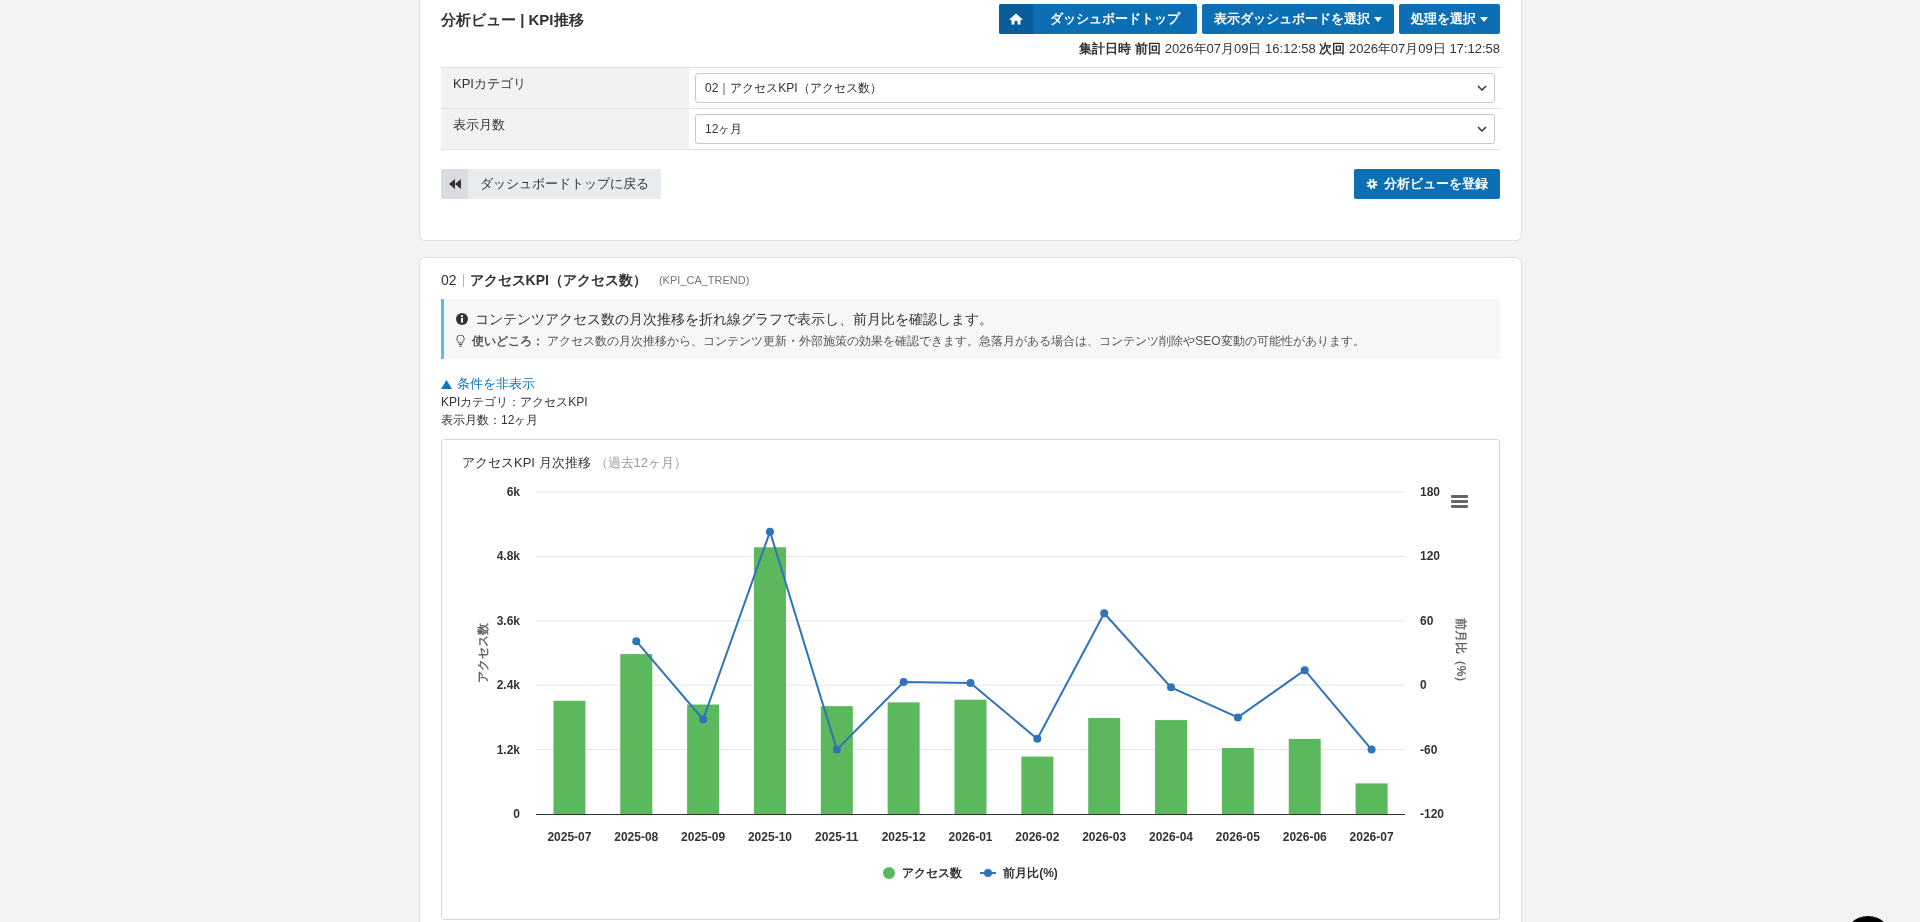  Describe the element at coordinates (641, 462) in the screenshot. I see `chart-subtitle: （過去12ヶ月）` at that location.